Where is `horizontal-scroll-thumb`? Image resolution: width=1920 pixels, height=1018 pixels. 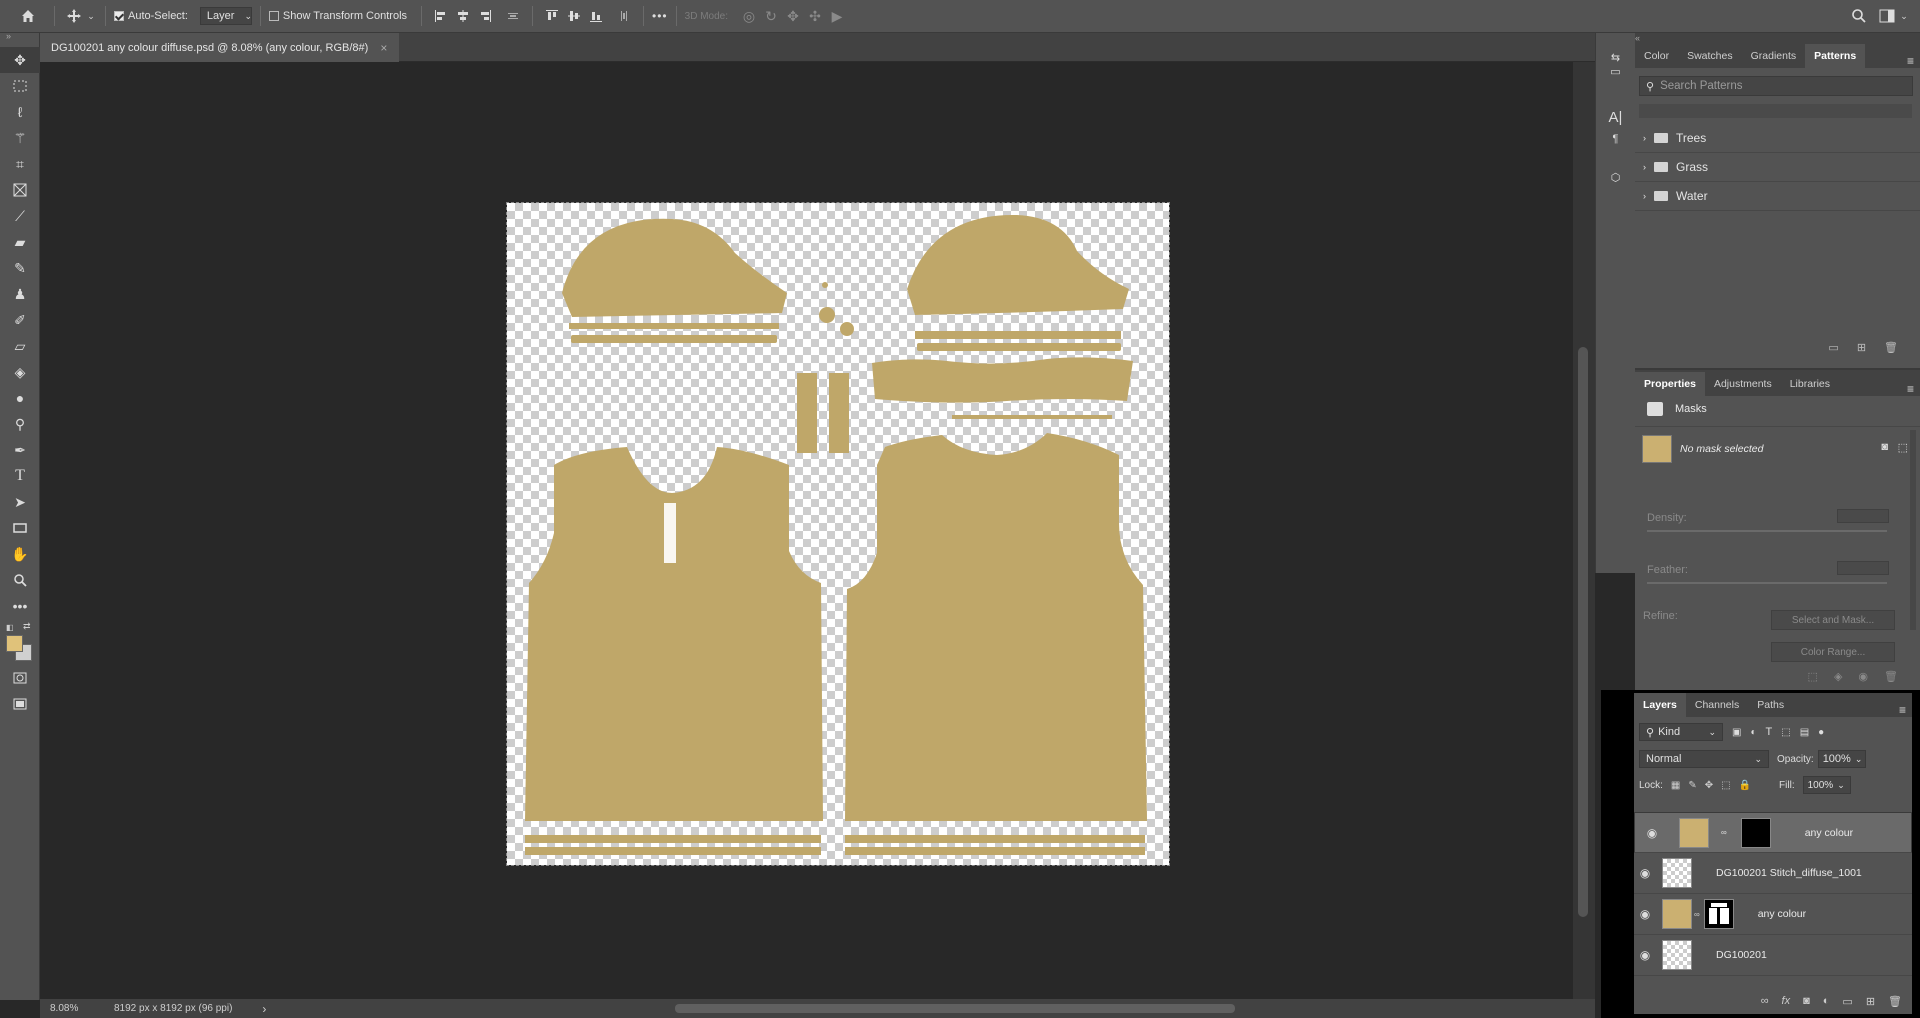 horizontal-scroll-thumb is located at coordinates (955, 1008).